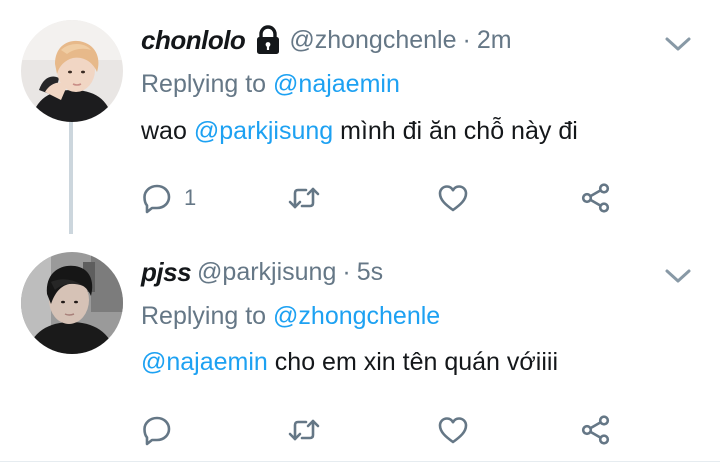  I want to click on lock-icon, so click(268, 40).